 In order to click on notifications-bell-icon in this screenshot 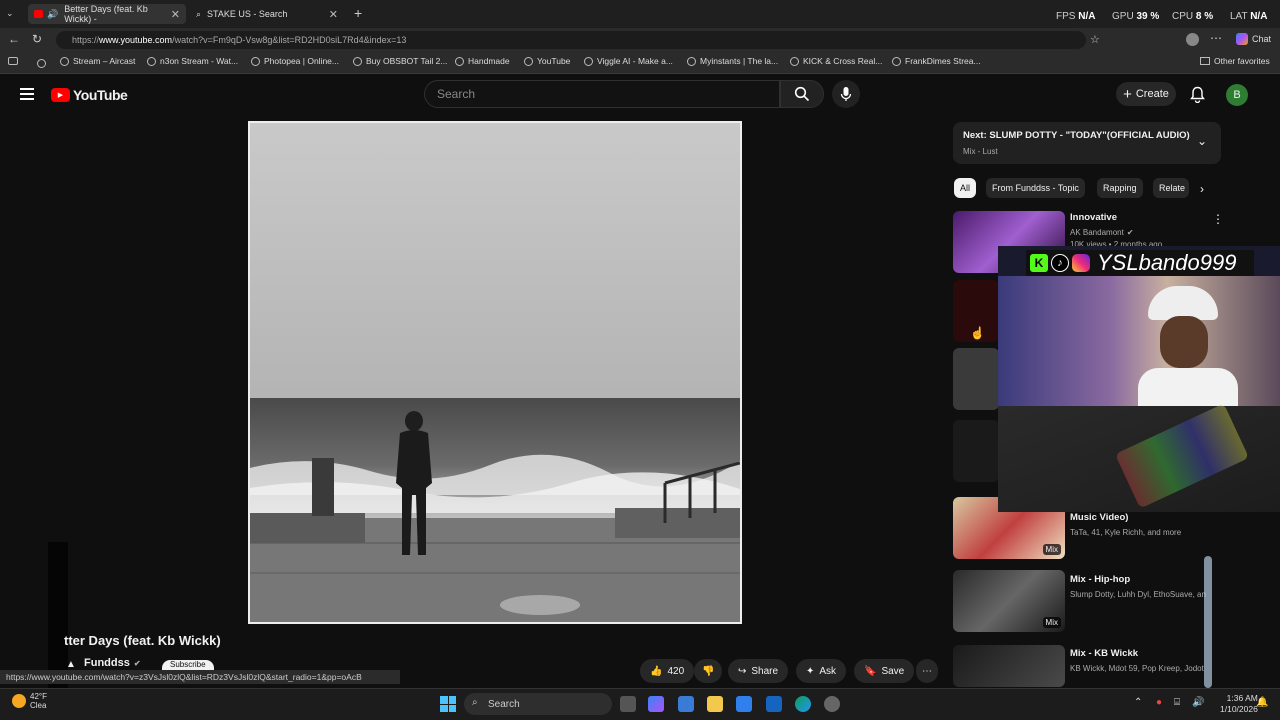, I will do `click(1197, 96)`.